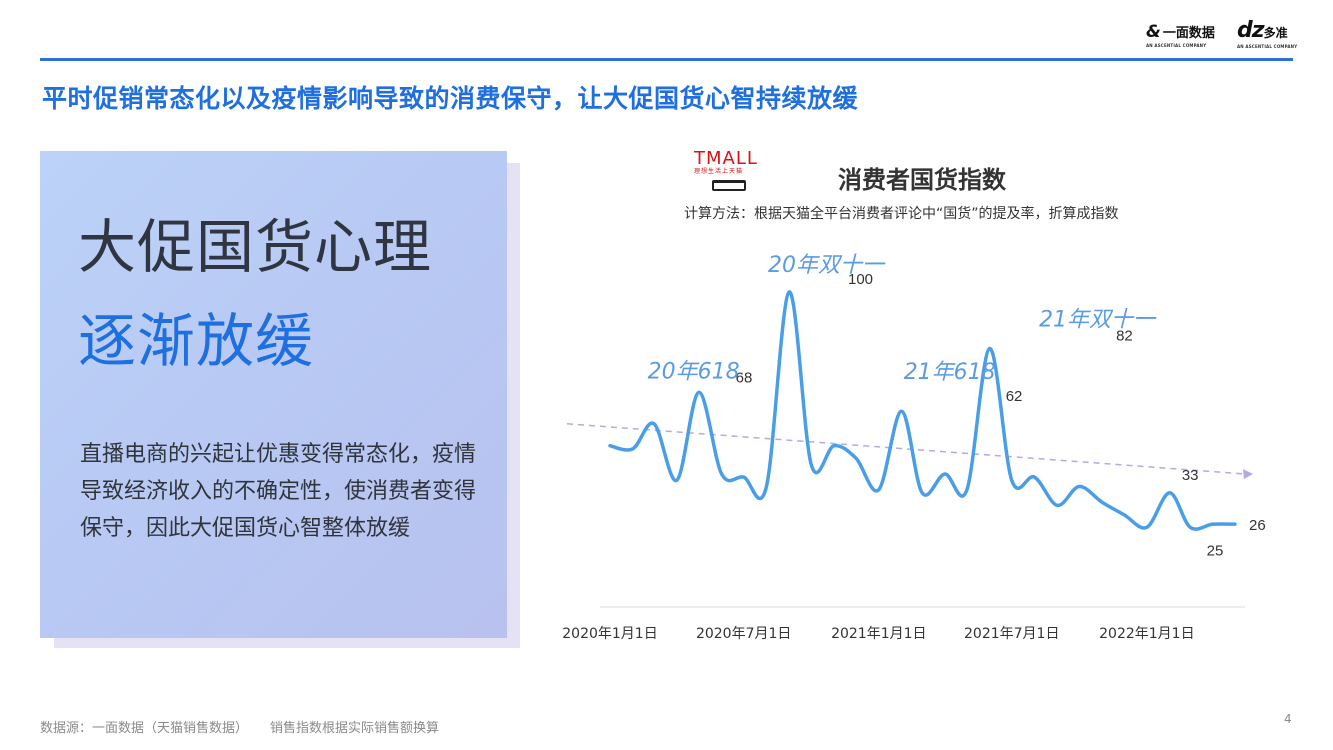  What do you see at coordinates (196, 341) in the screenshot?
I see `panel-title-line2: 逐渐放缓` at bounding box center [196, 341].